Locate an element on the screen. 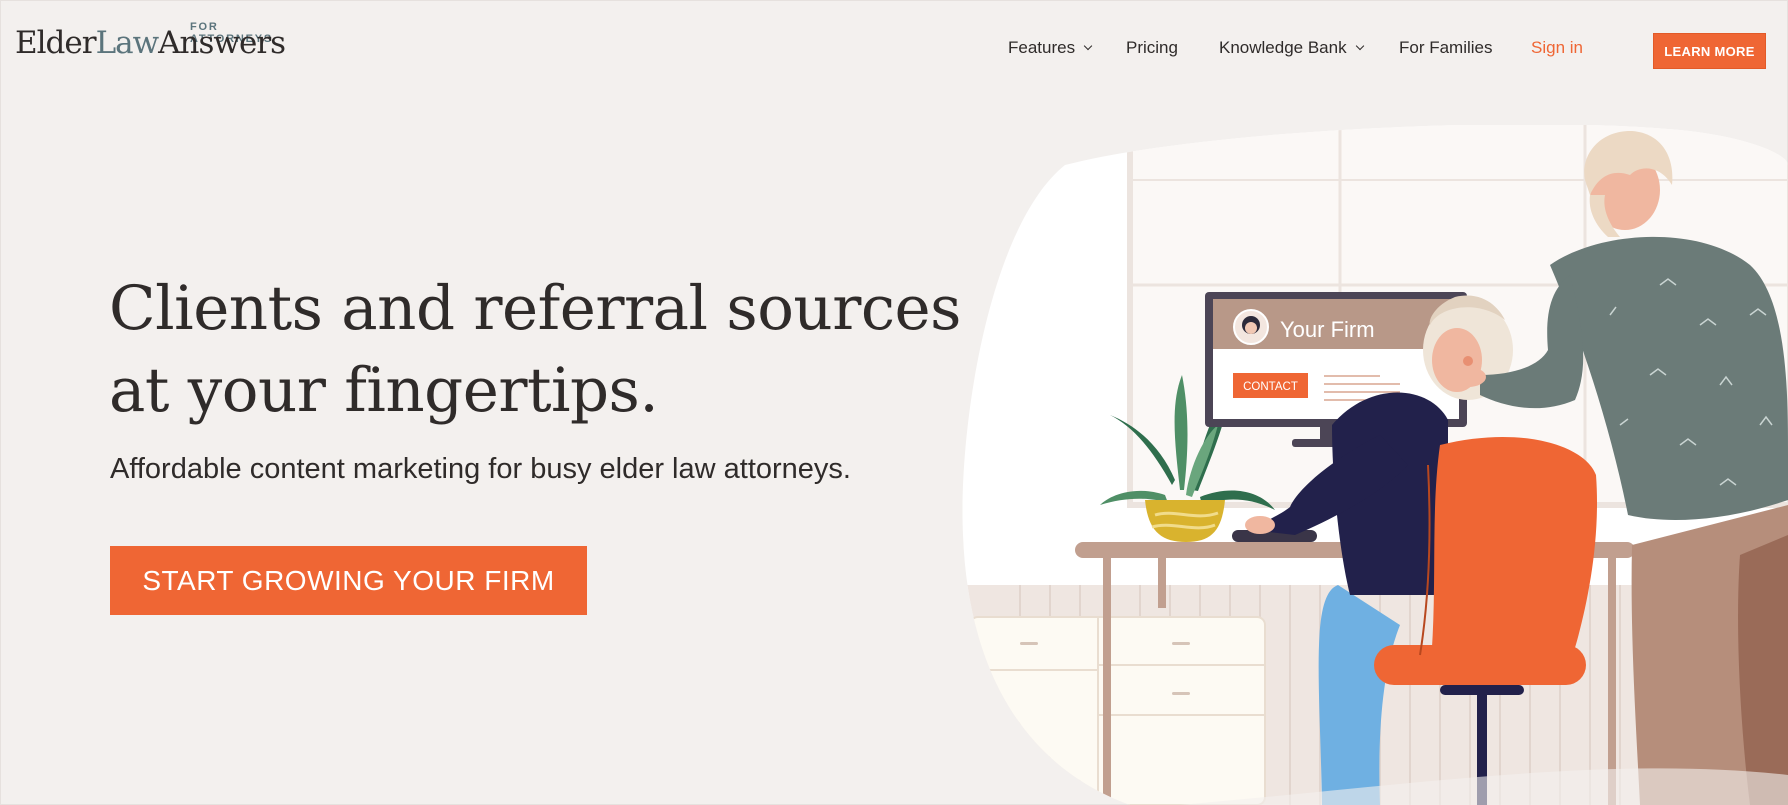  nav-pricing: Pricing is located at coordinates (1152, 48).